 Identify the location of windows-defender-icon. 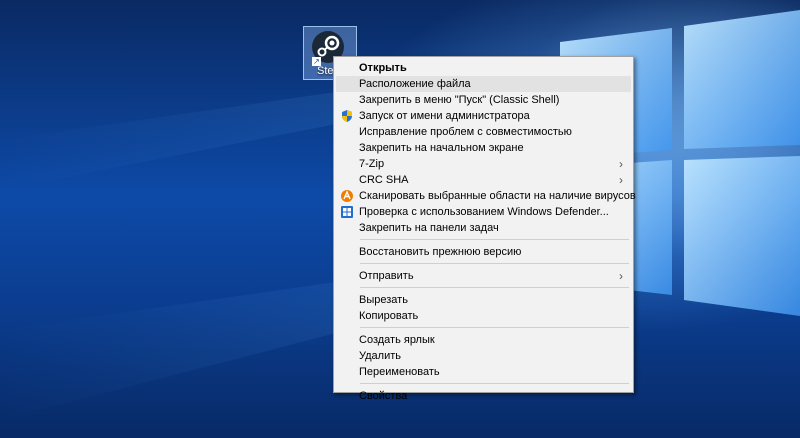
(347, 212).